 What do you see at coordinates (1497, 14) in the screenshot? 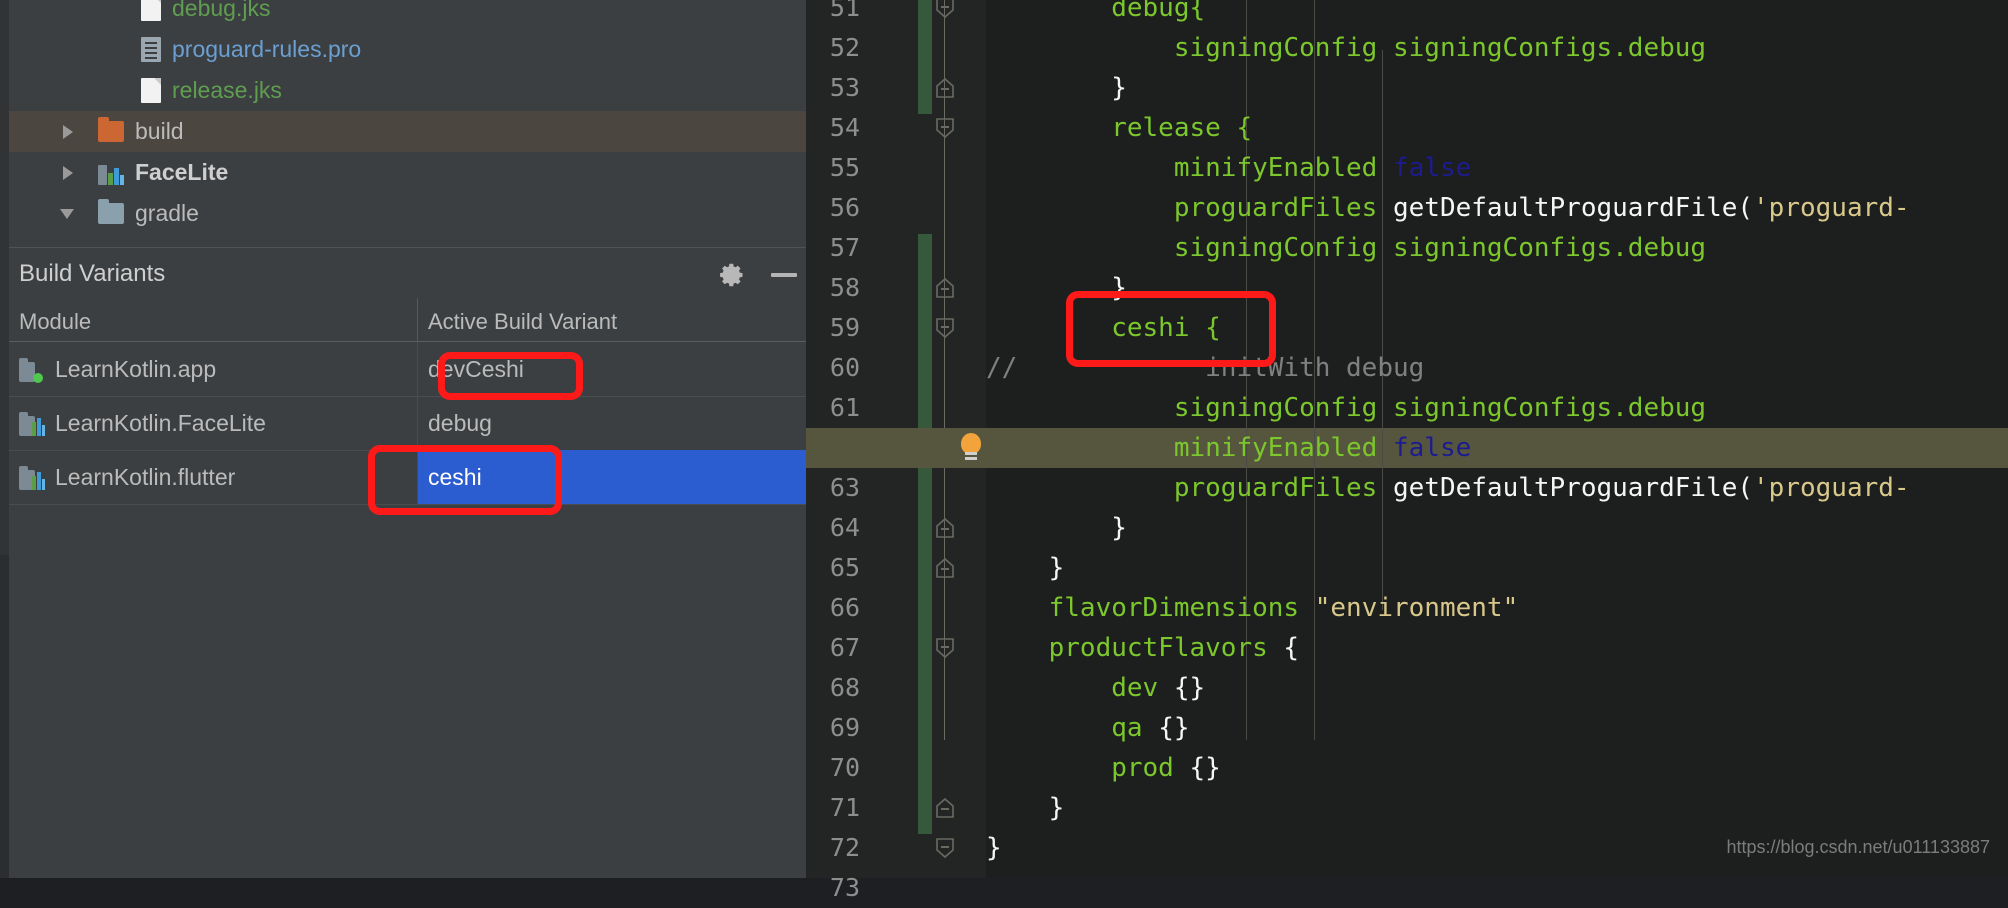
I see `code-line: debug{` at bounding box center [1497, 14].